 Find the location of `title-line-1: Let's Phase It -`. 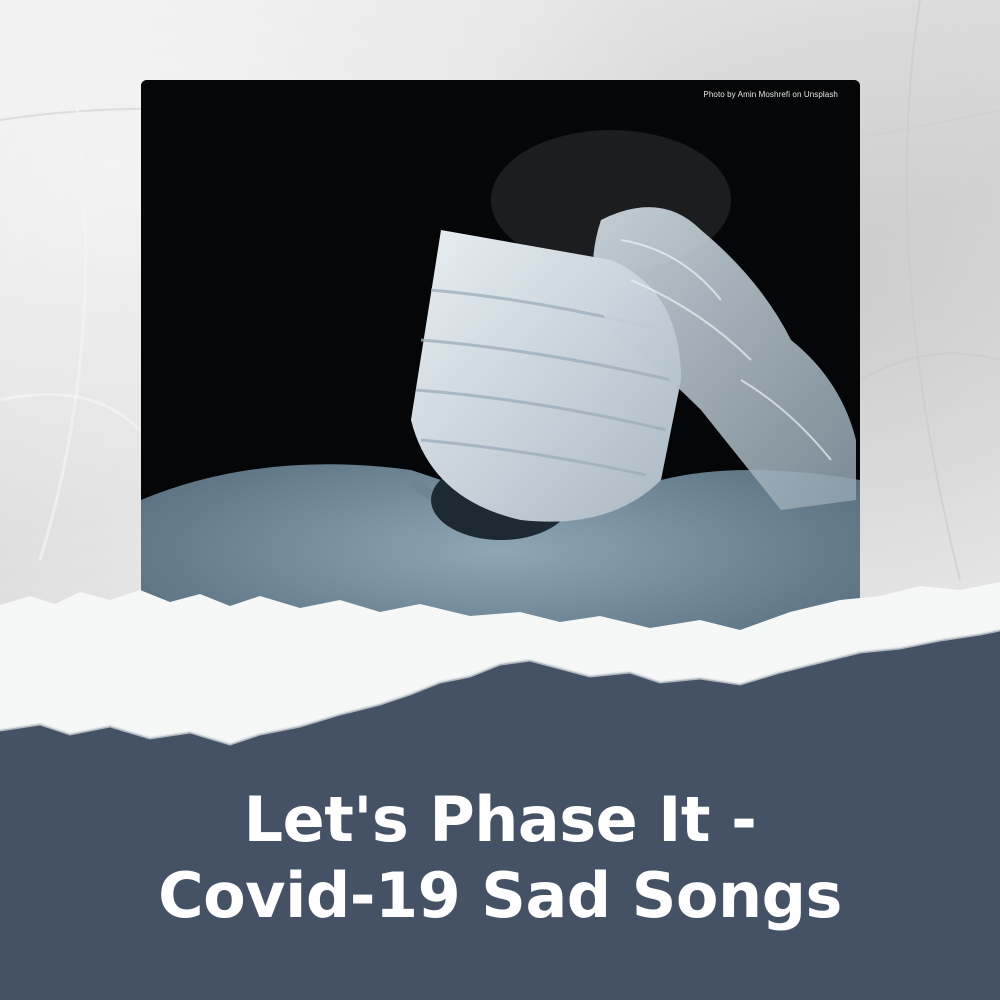

title-line-1: Let's Phase It - is located at coordinates (500, 819).